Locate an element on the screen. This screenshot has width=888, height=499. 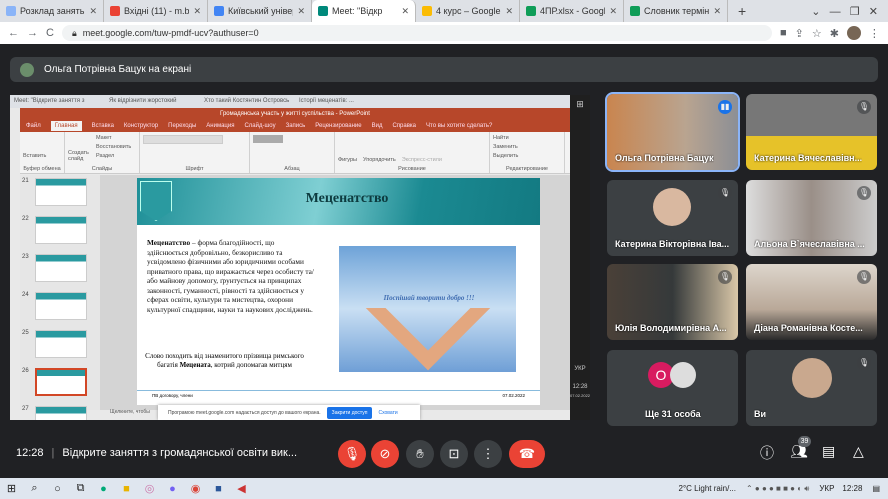
browser-tab: Словник термін ✕ is located at coordinates (676, 11).